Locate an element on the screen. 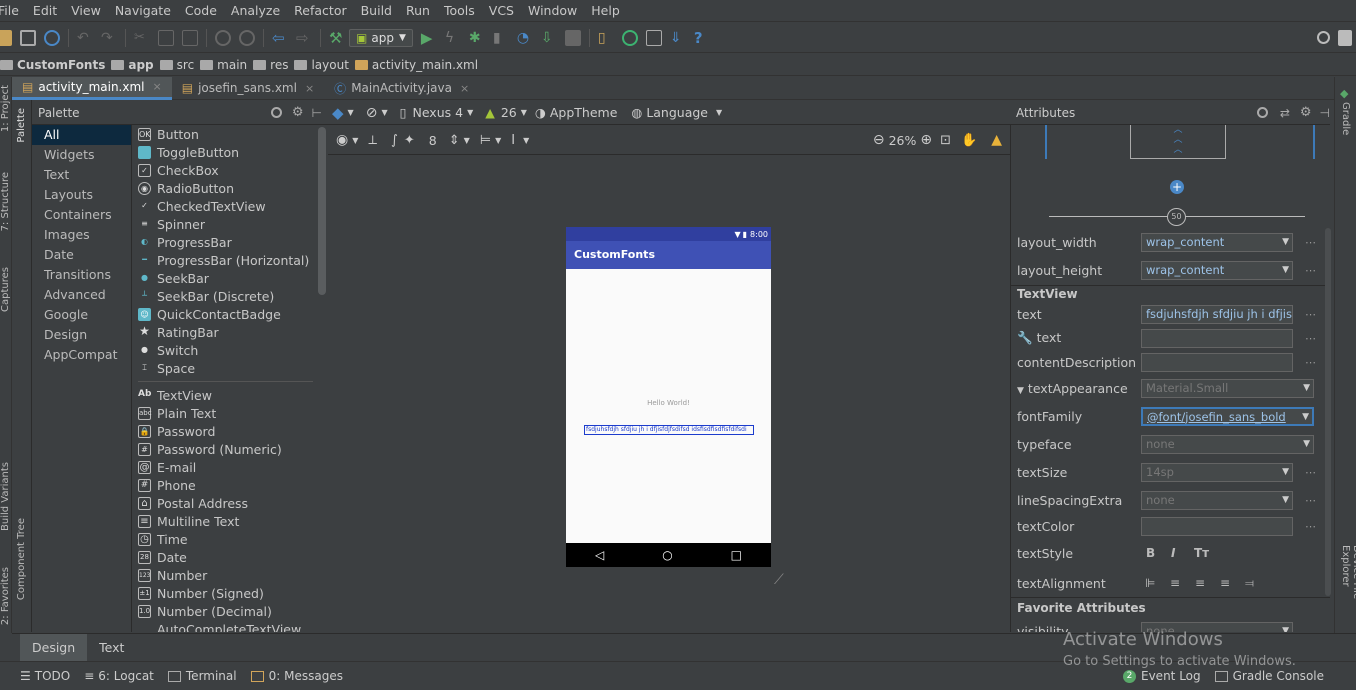 The image size is (1356, 690). breadcrumb-res: res is located at coordinates (270, 65).